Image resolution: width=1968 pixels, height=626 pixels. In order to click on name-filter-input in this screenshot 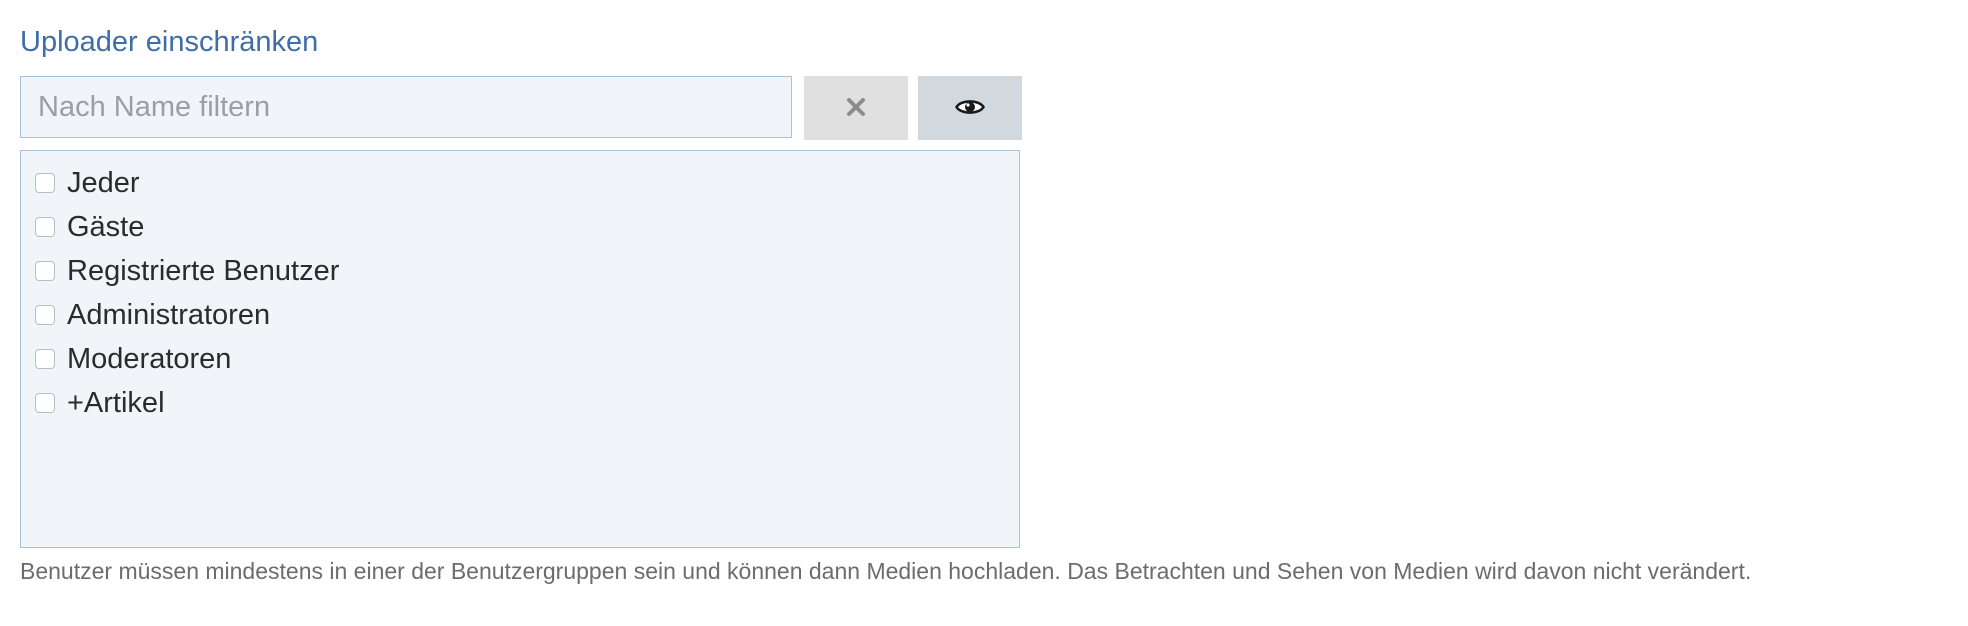, I will do `click(406, 107)`.